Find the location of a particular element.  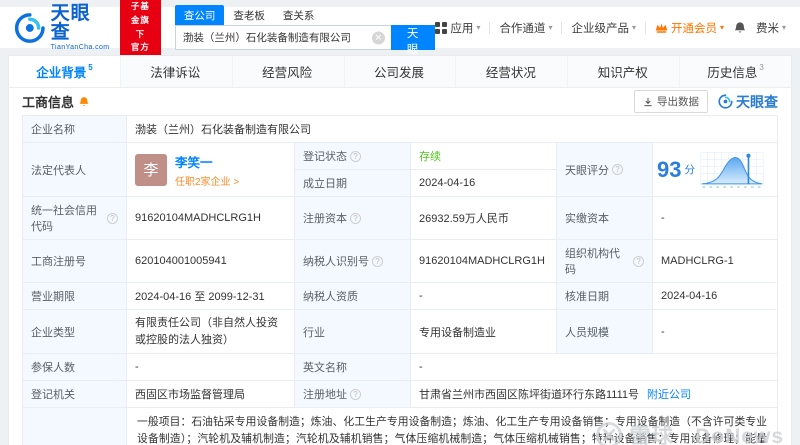

announcement-icon is located at coordinates (84, 101).